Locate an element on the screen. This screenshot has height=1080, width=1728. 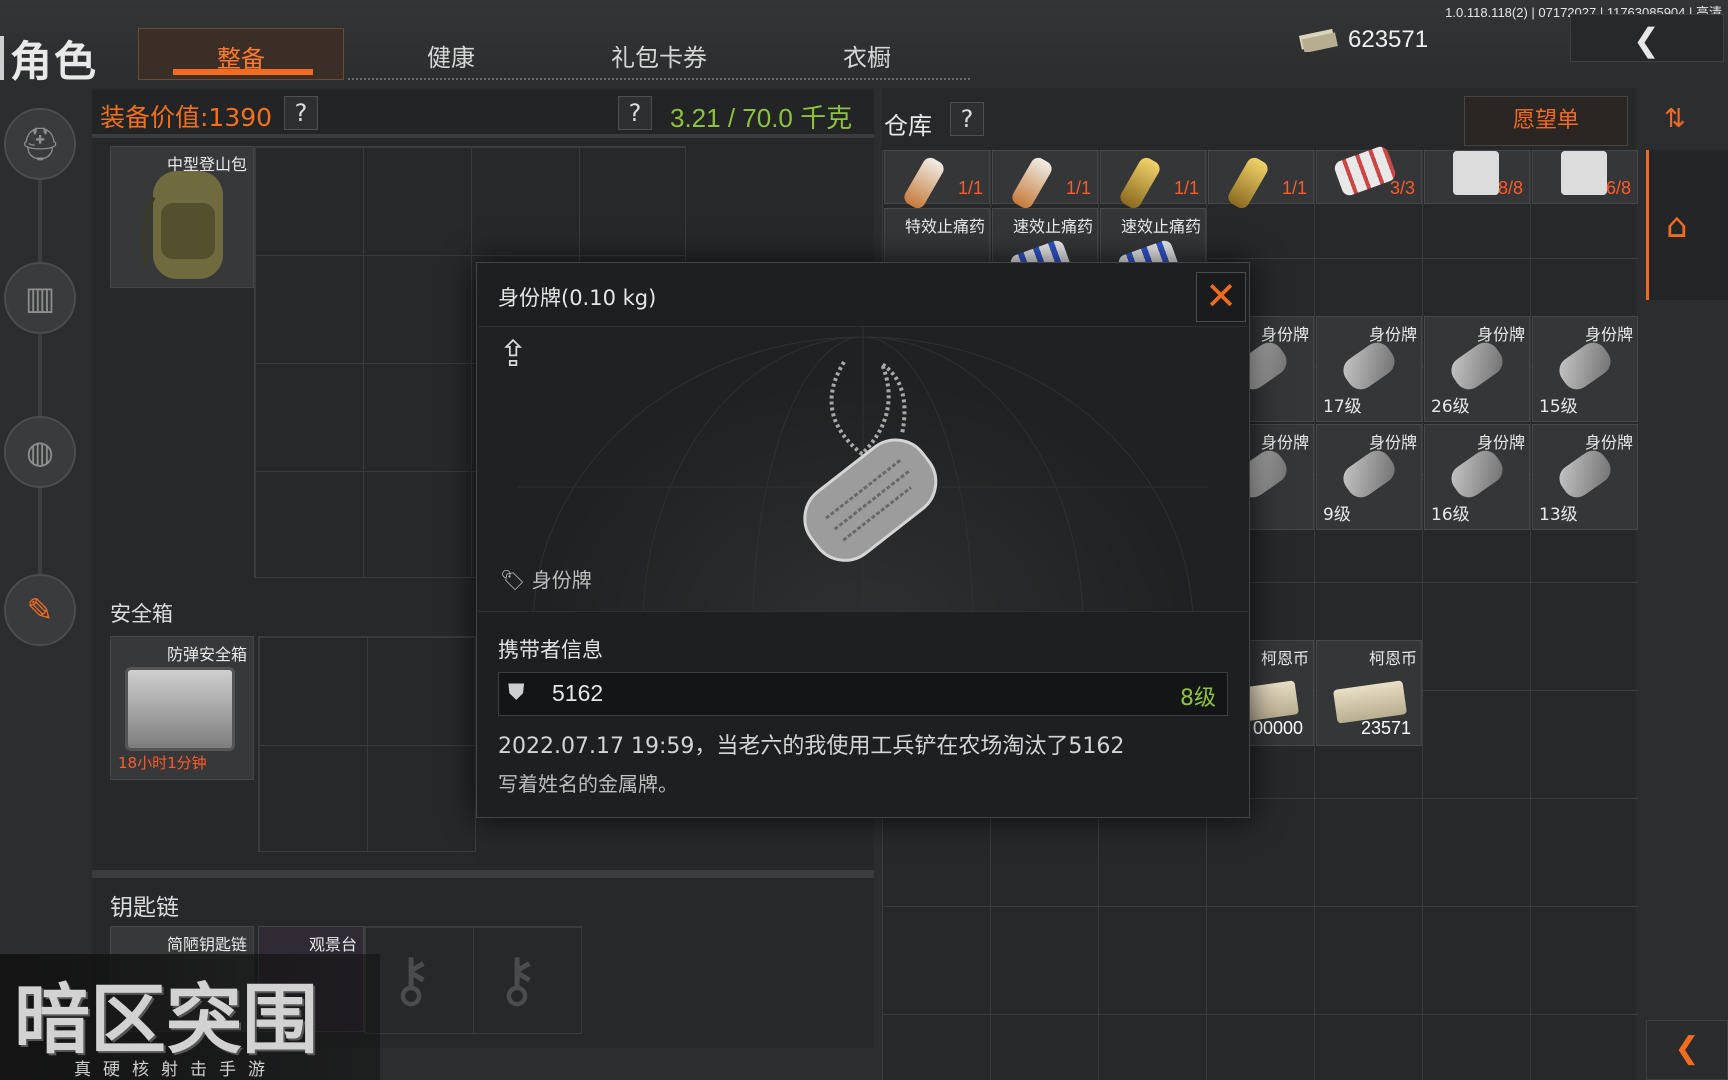
share-icon: ⇪ is located at coordinates (513, 354).